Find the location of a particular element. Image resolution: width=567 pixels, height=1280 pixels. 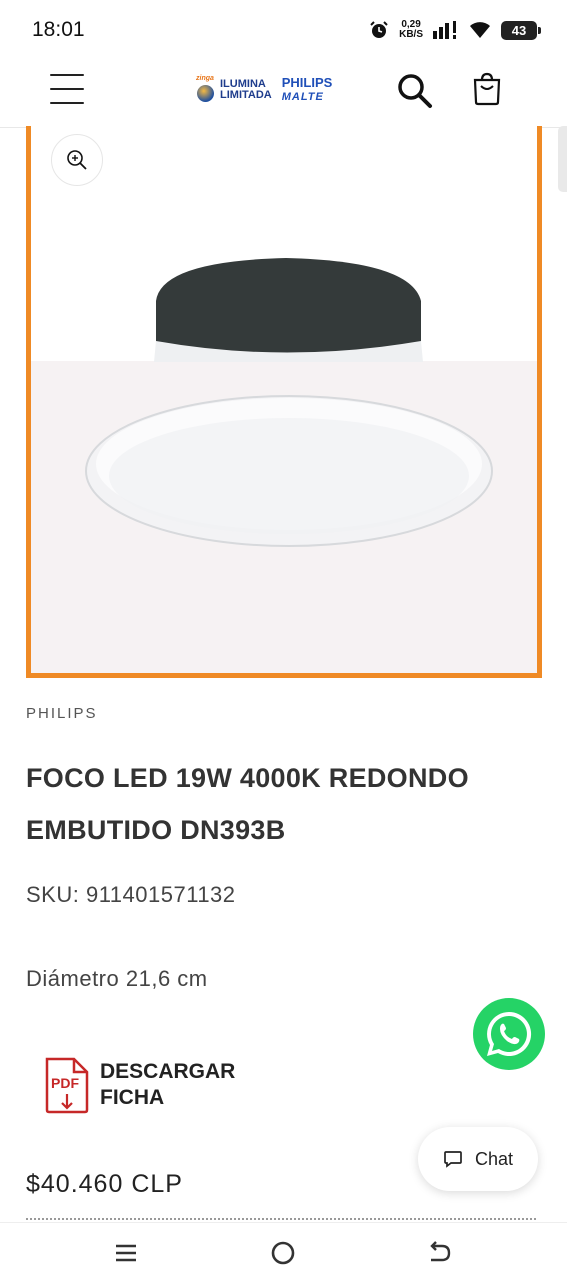

battery-icon: 43 is located at coordinates (521, 30).